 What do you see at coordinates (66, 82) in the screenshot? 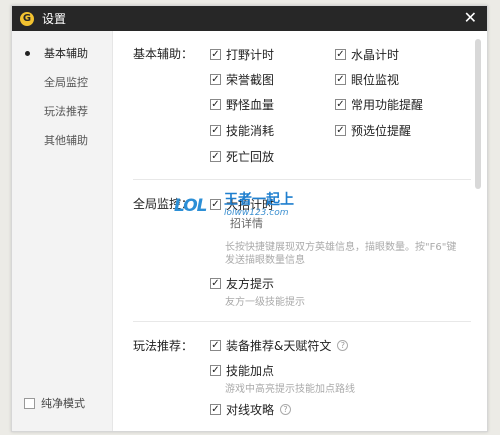
I see `sidebar-item-label: 全局监控` at bounding box center [66, 82].